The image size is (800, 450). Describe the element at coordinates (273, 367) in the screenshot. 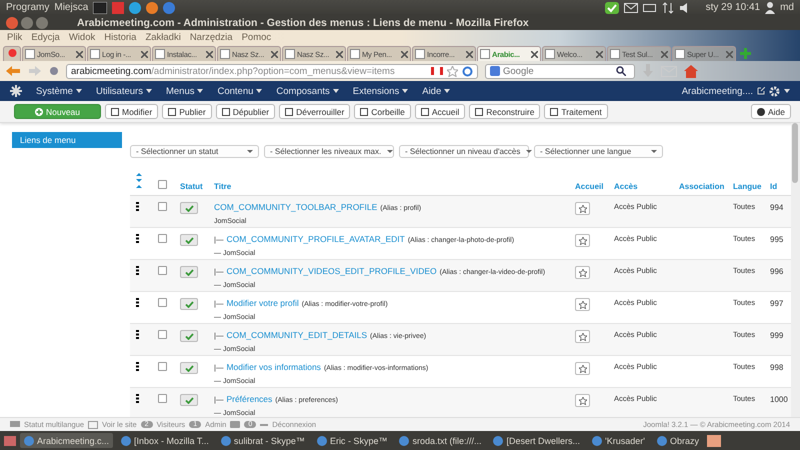

I see `menu-item-link: Modifier vos informations` at that location.